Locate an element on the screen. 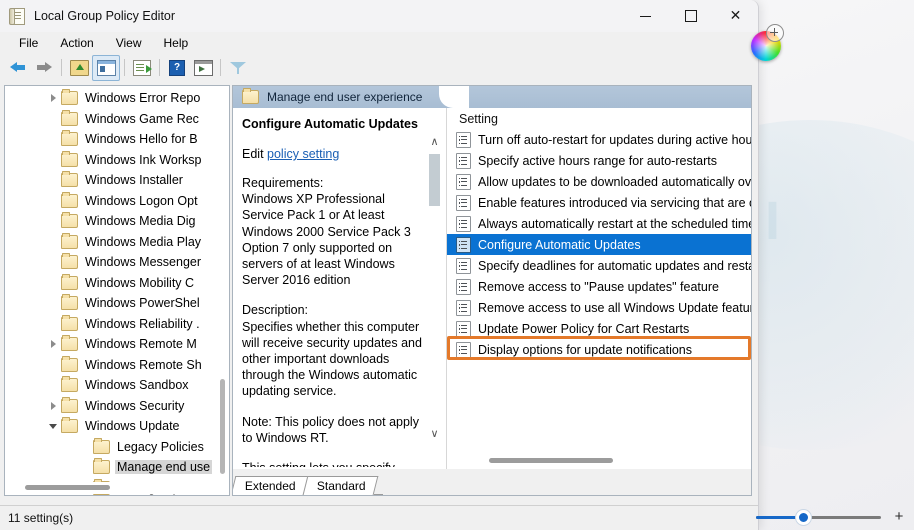  show-hide-action-pane-button is located at coordinates (203, 68).